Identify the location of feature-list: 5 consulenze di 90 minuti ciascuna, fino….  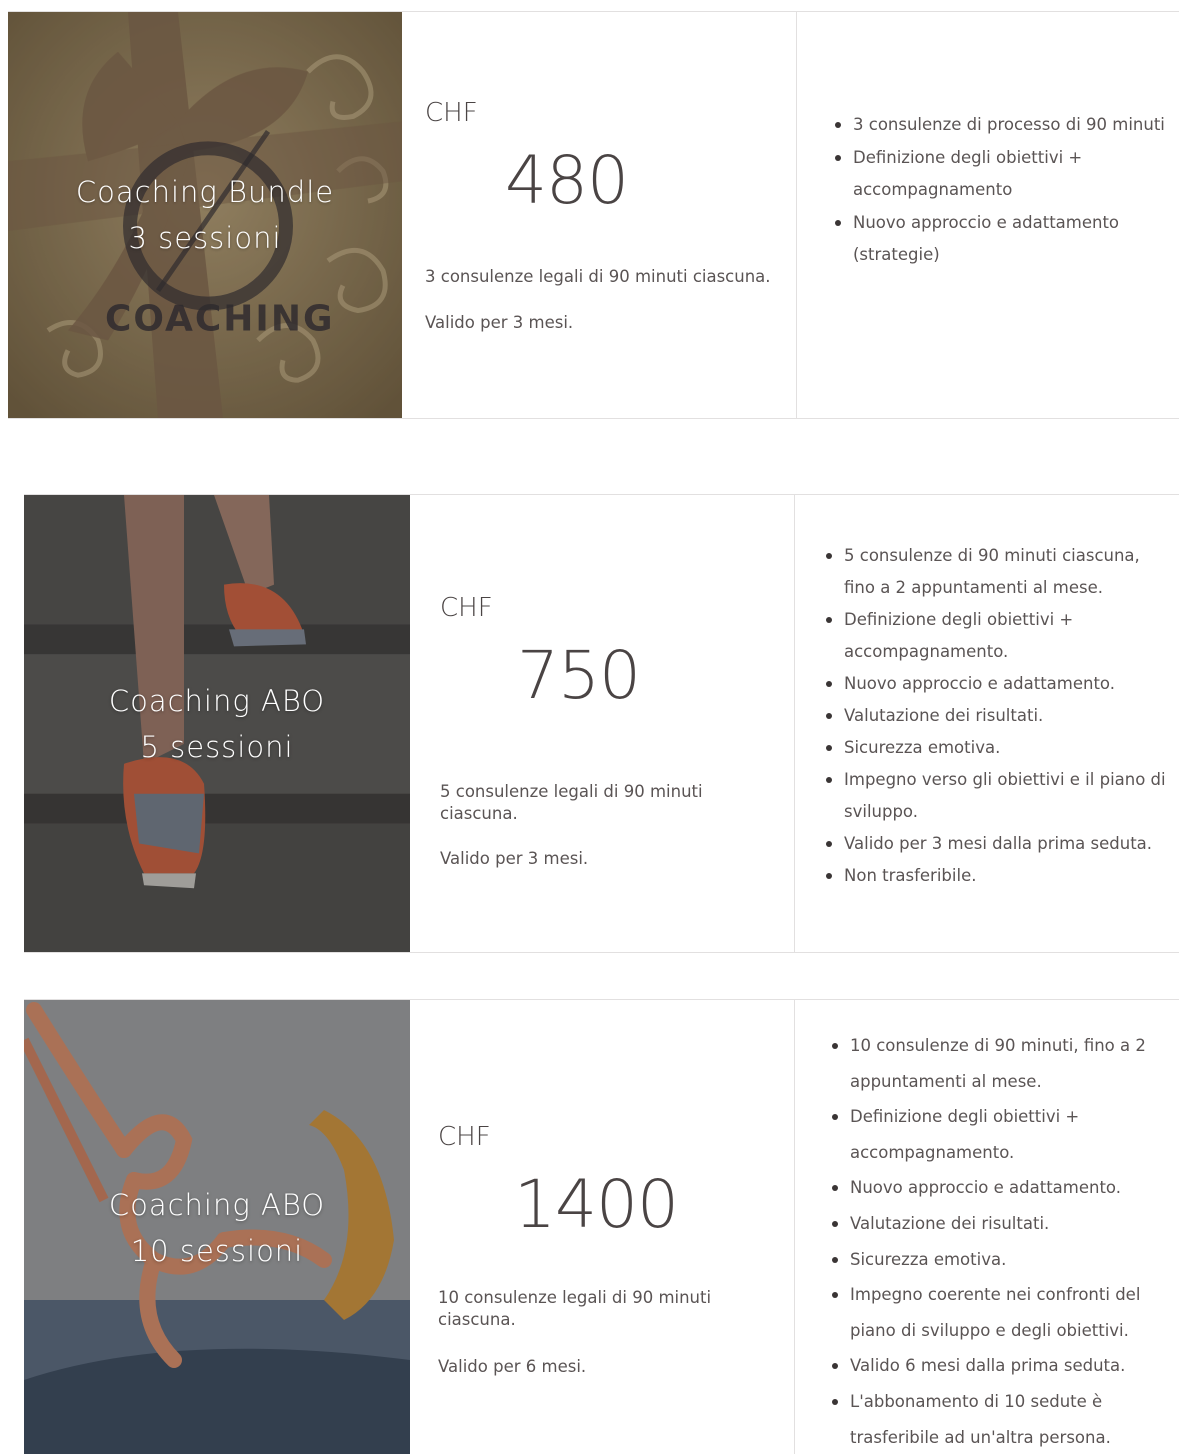
(997, 716).